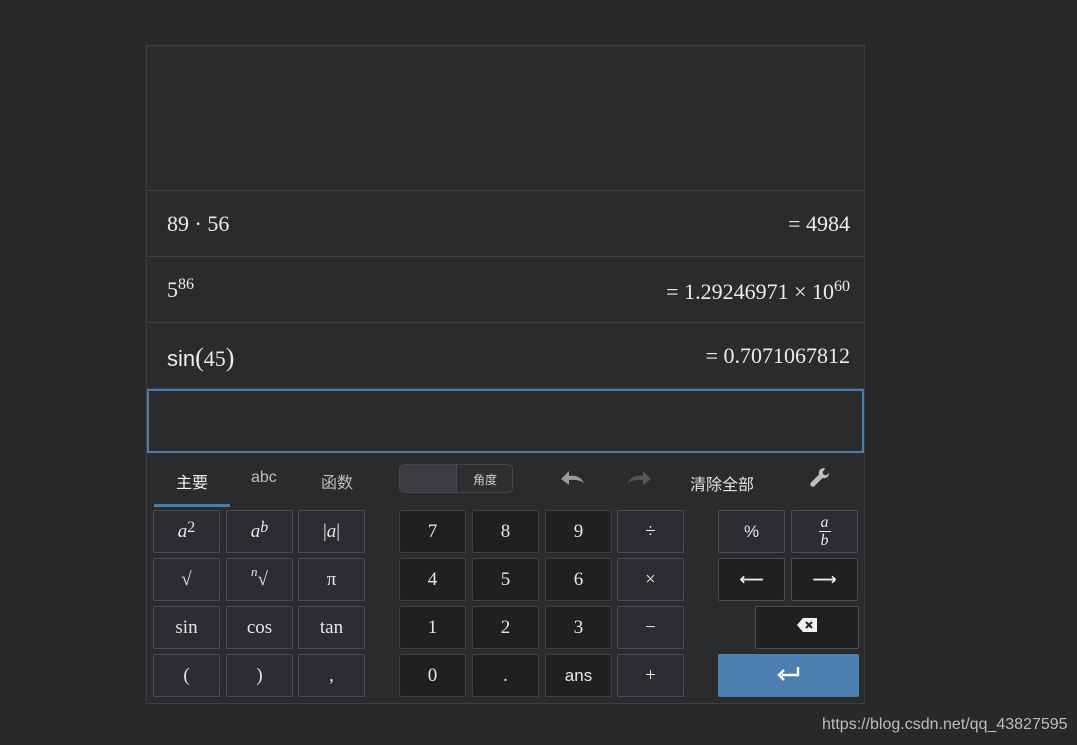 This screenshot has height=745, width=1077. Describe the element at coordinates (578, 675) in the screenshot. I see `key-ans: ans` at that location.